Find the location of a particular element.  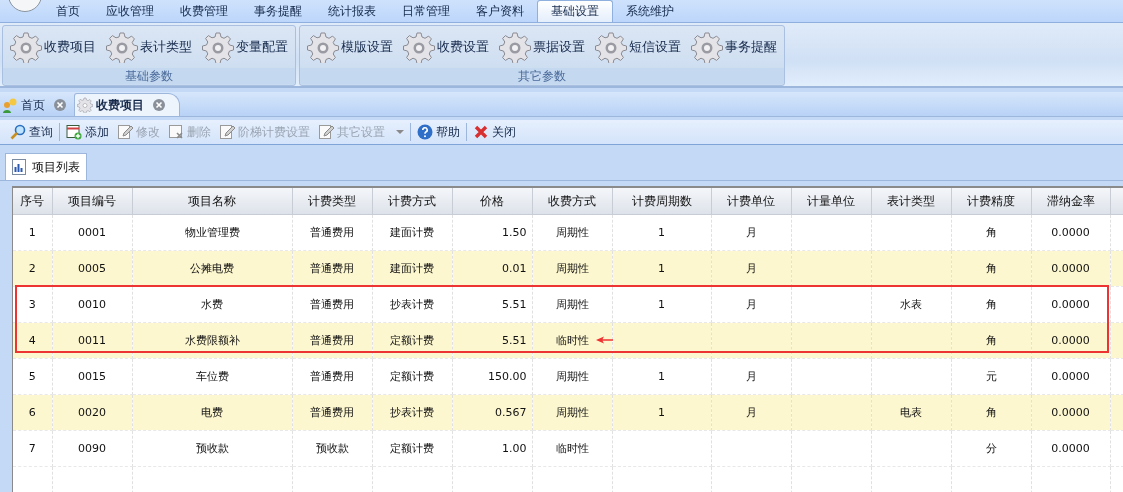

panel-tab: 项目列表 is located at coordinates (46, 166).